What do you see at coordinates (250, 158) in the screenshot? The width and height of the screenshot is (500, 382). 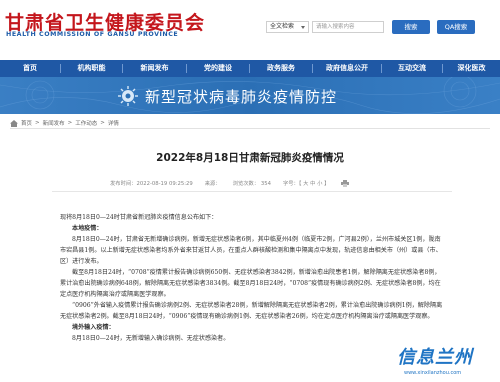 I see `article-title: 2022年8月18日甘肃新冠肺炎疫情情况` at bounding box center [250, 158].